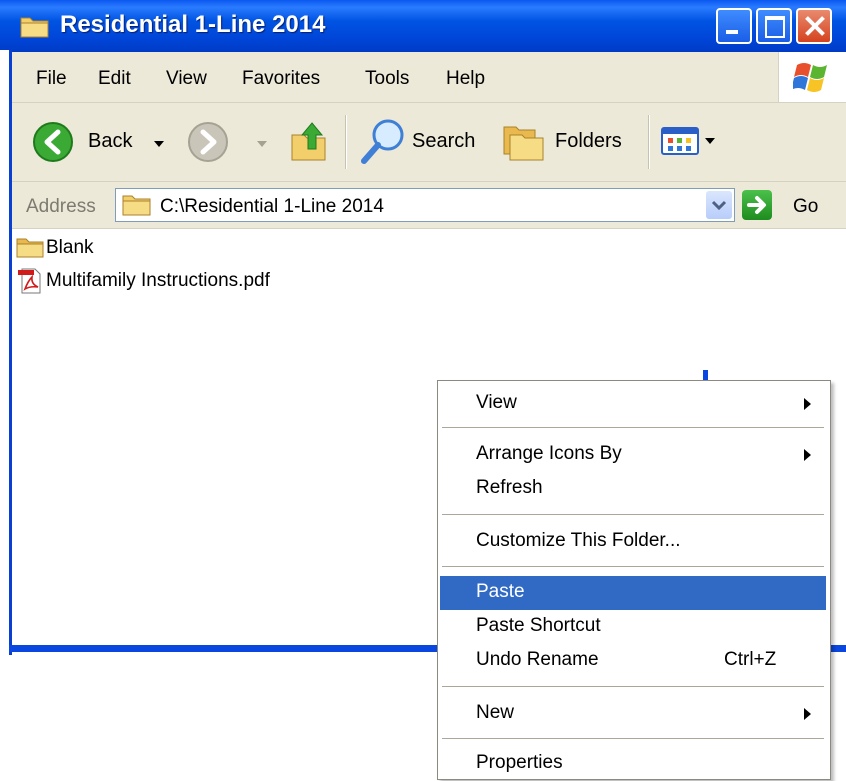  I want to click on forward-arrow-icon, so click(208, 142).